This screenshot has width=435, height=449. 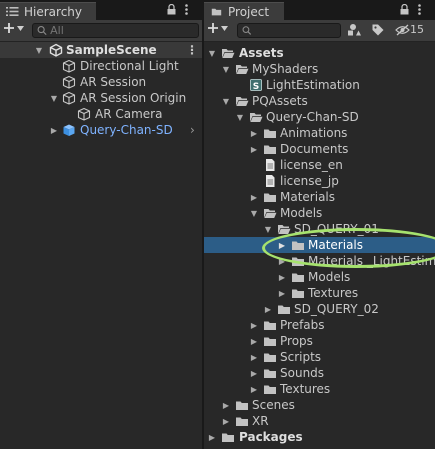 I want to click on tree-item-license-en: license_en, so click(x=319, y=165).